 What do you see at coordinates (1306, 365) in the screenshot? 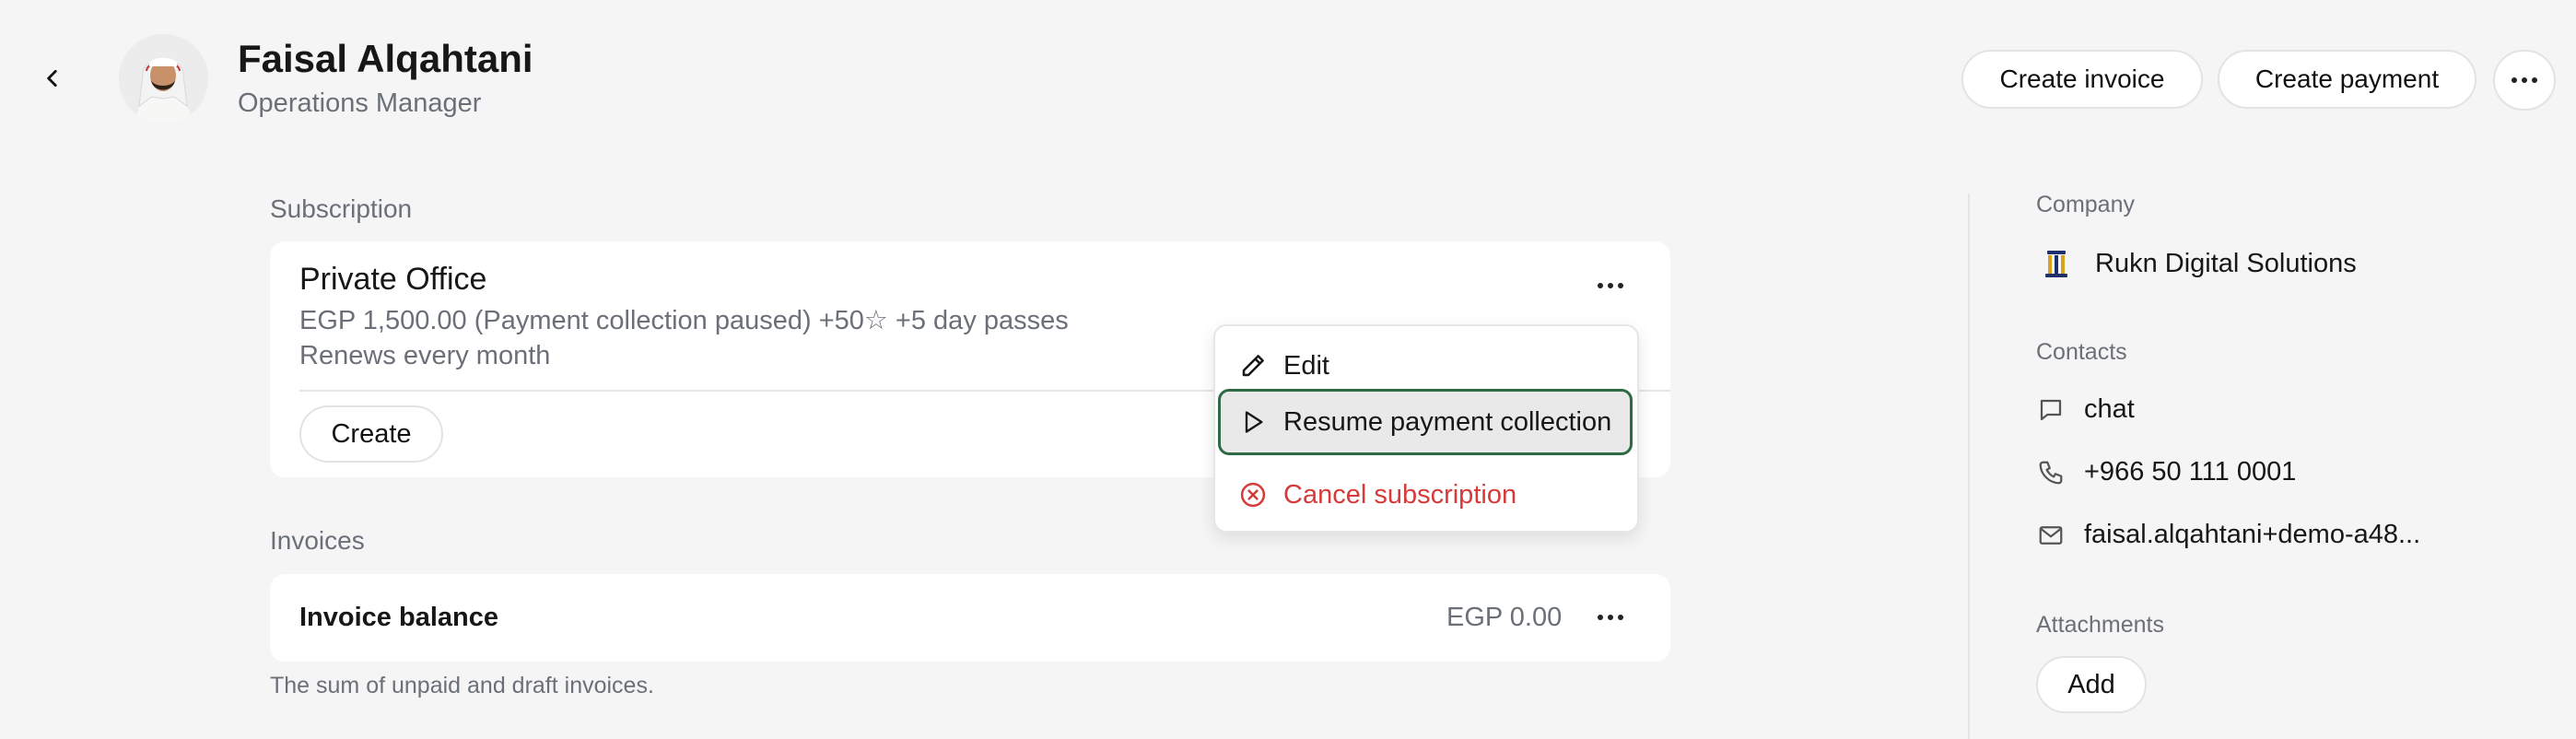
I see `menu-item-edit-label: Edit` at bounding box center [1306, 365].